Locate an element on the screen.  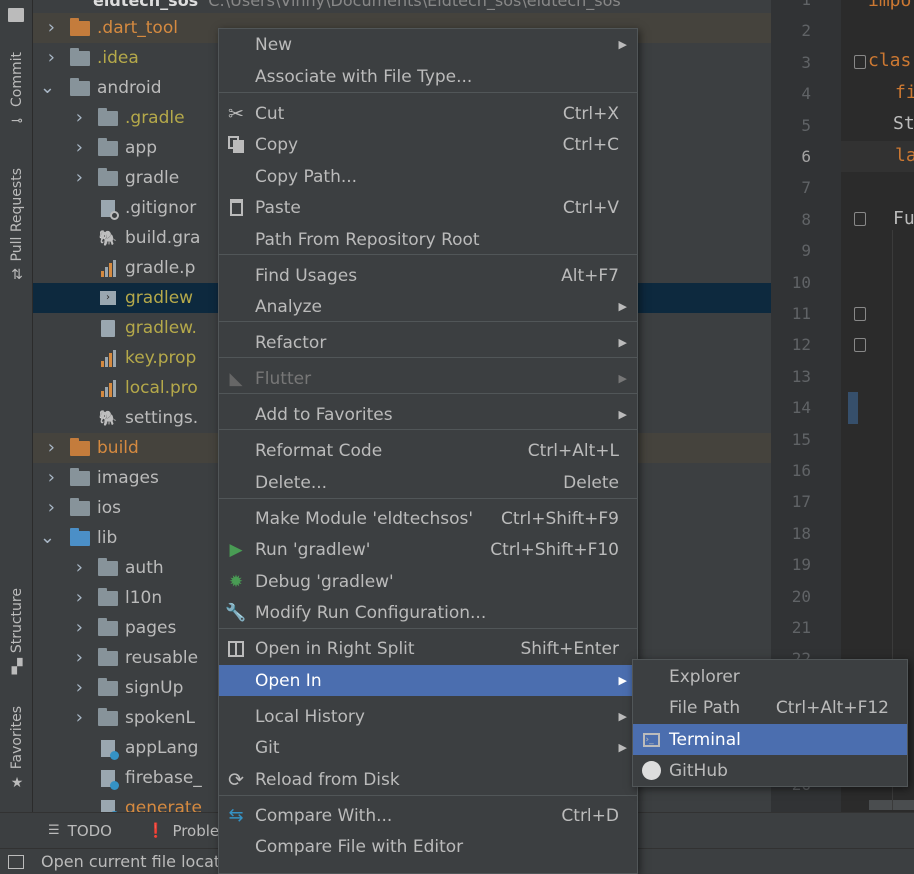
menu-item-open-in: Open In ▶ is located at coordinates (428, 680).